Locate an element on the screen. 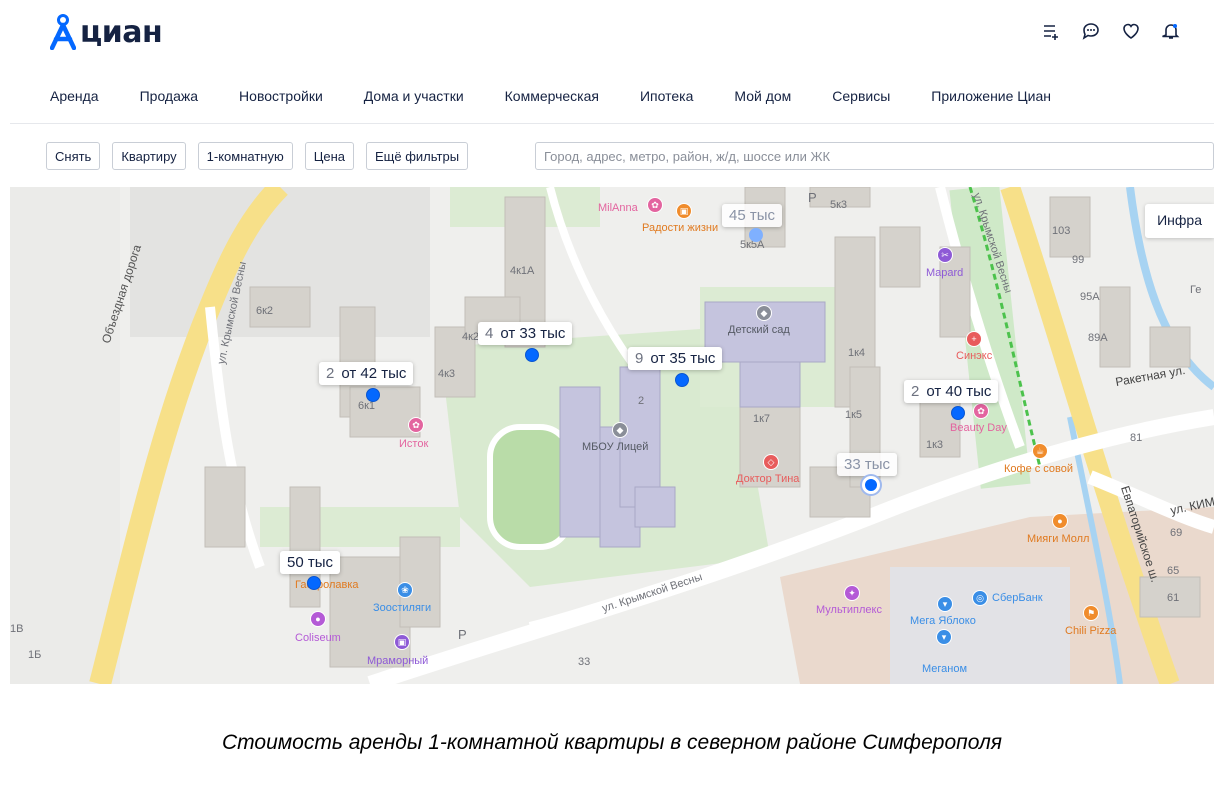 The height and width of the screenshot is (792, 1224). poi-label: Coliseum is located at coordinates (318, 638).